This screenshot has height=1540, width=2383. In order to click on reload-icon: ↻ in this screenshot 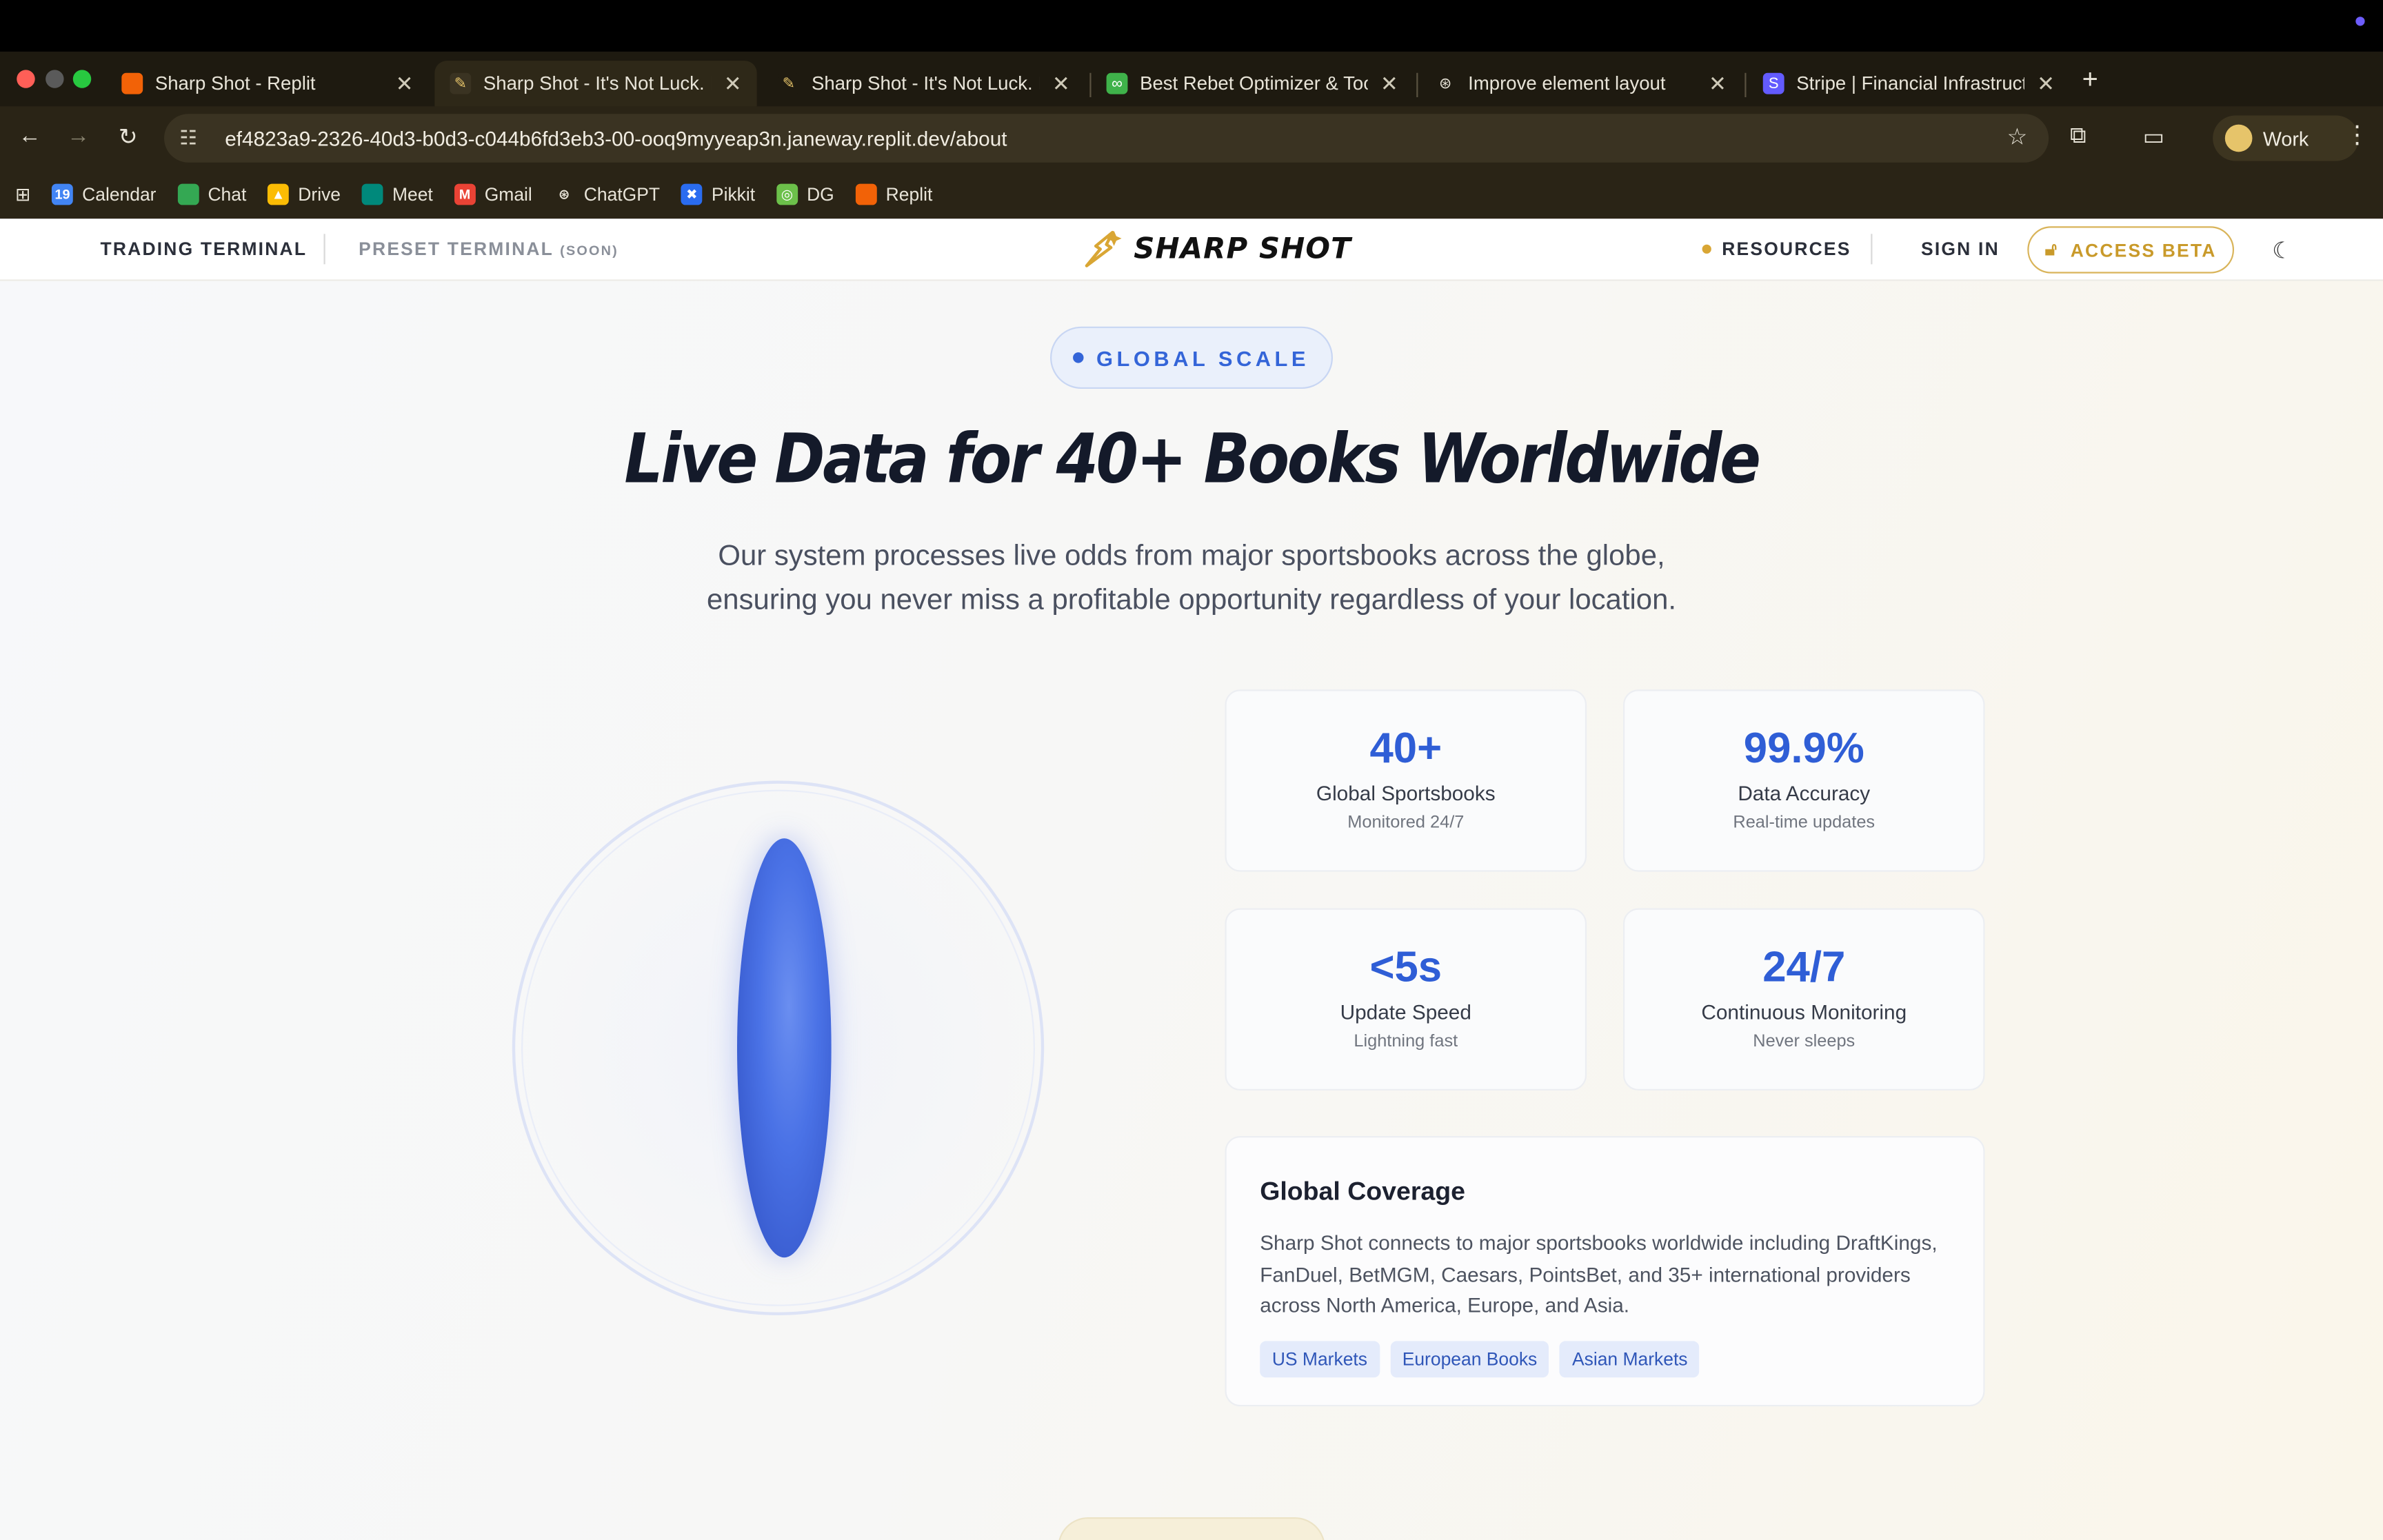, I will do `click(128, 137)`.